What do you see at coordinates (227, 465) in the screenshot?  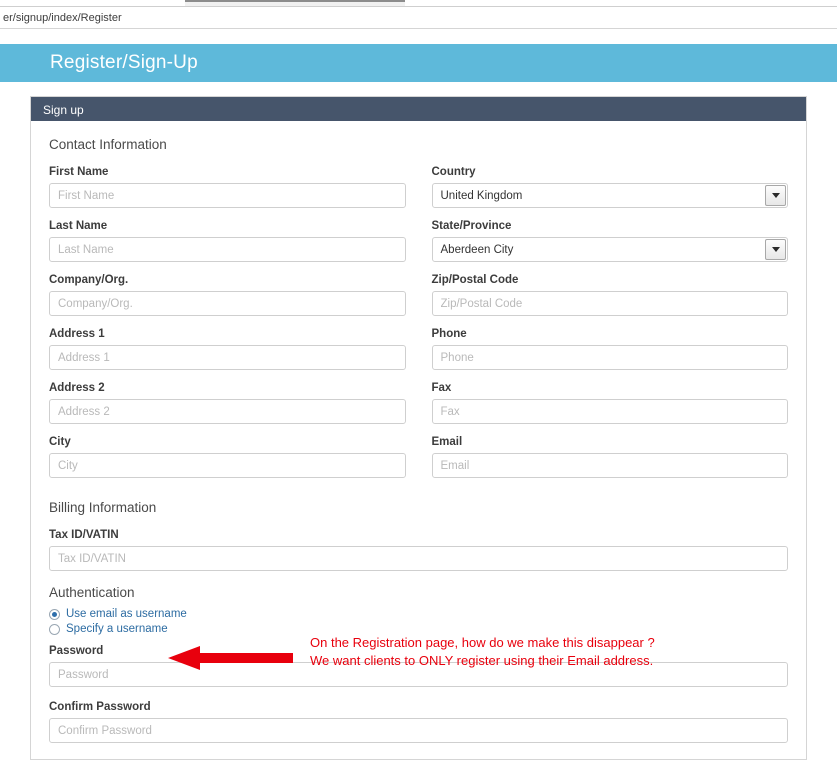 I see `city-input` at bounding box center [227, 465].